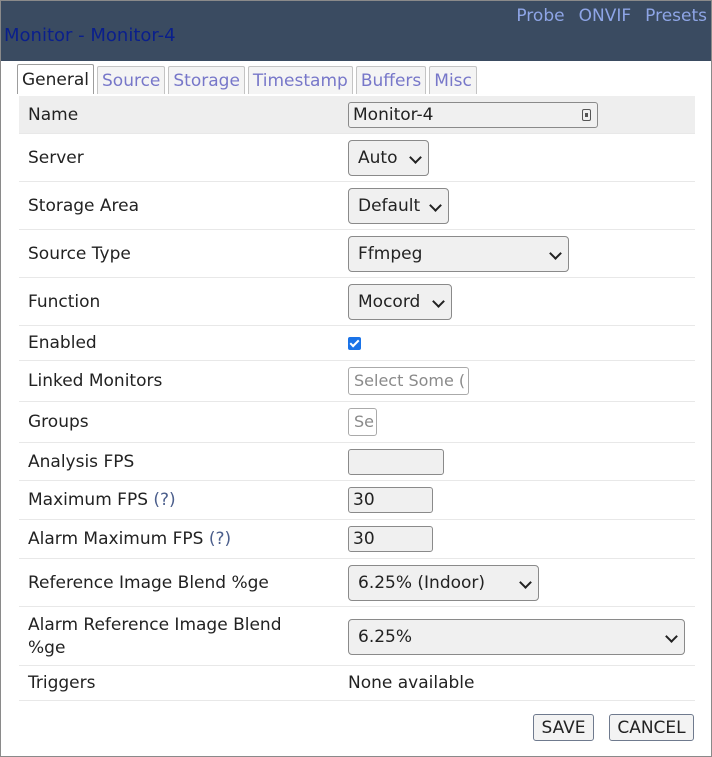 This screenshot has height=757, width=712. What do you see at coordinates (155, 625) in the screenshot?
I see `alarm-reference-blend-label-line1: Alarm Reference Image Blend` at bounding box center [155, 625].